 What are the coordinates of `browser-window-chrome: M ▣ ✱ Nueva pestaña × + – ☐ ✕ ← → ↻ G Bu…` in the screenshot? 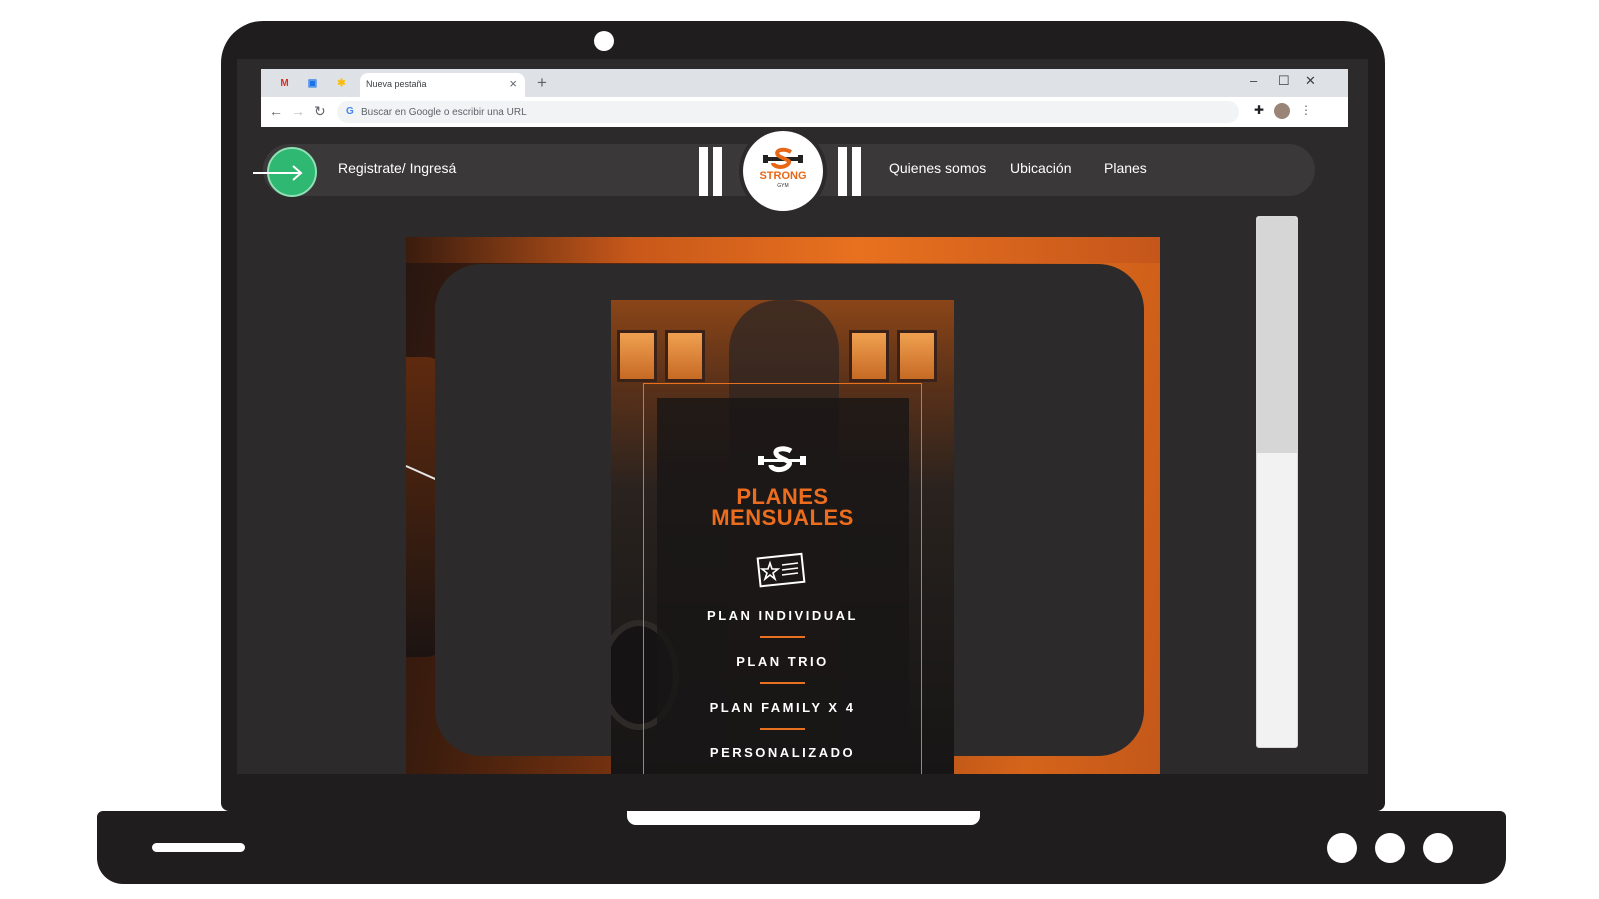 It's located at (804, 98).